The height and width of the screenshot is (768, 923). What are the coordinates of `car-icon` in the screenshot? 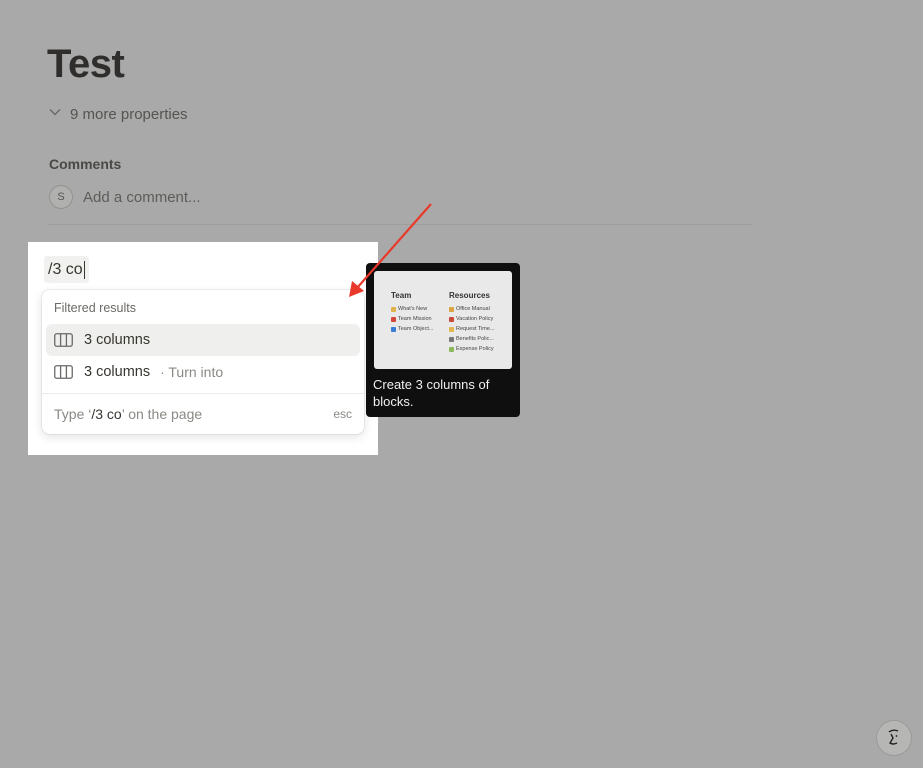 It's located at (451, 319).